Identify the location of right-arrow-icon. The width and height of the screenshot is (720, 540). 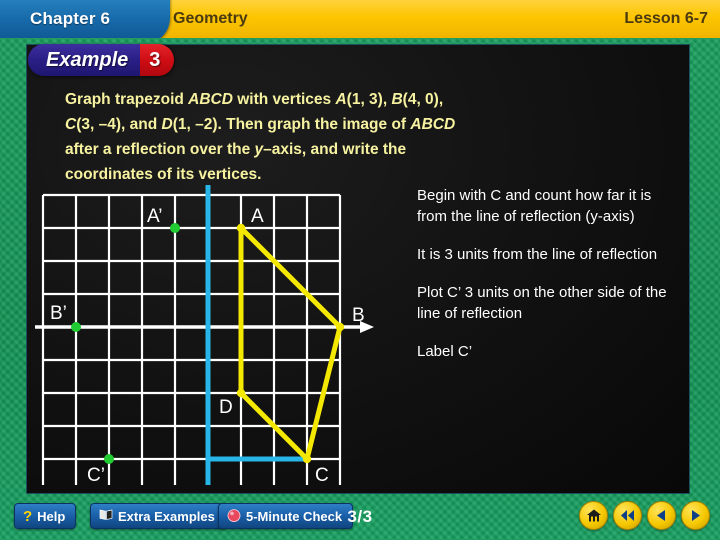
(695, 515).